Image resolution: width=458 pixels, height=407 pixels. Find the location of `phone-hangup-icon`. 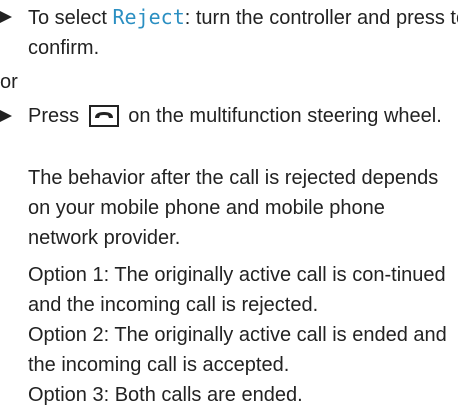

phone-hangup-icon is located at coordinates (103, 116).